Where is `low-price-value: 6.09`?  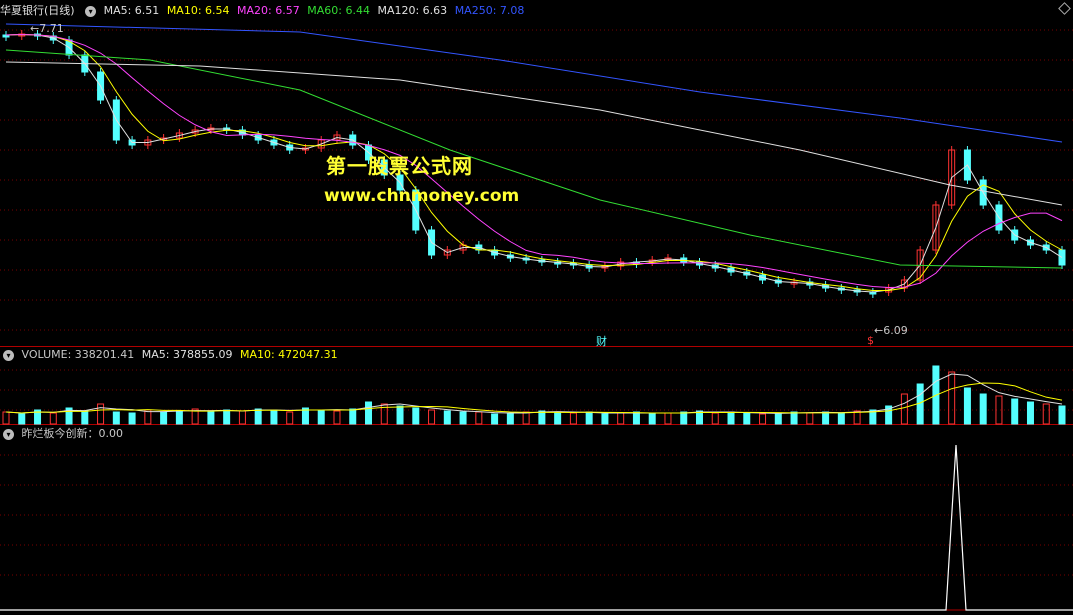 low-price-value: 6.09 is located at coordinates (895, 330).